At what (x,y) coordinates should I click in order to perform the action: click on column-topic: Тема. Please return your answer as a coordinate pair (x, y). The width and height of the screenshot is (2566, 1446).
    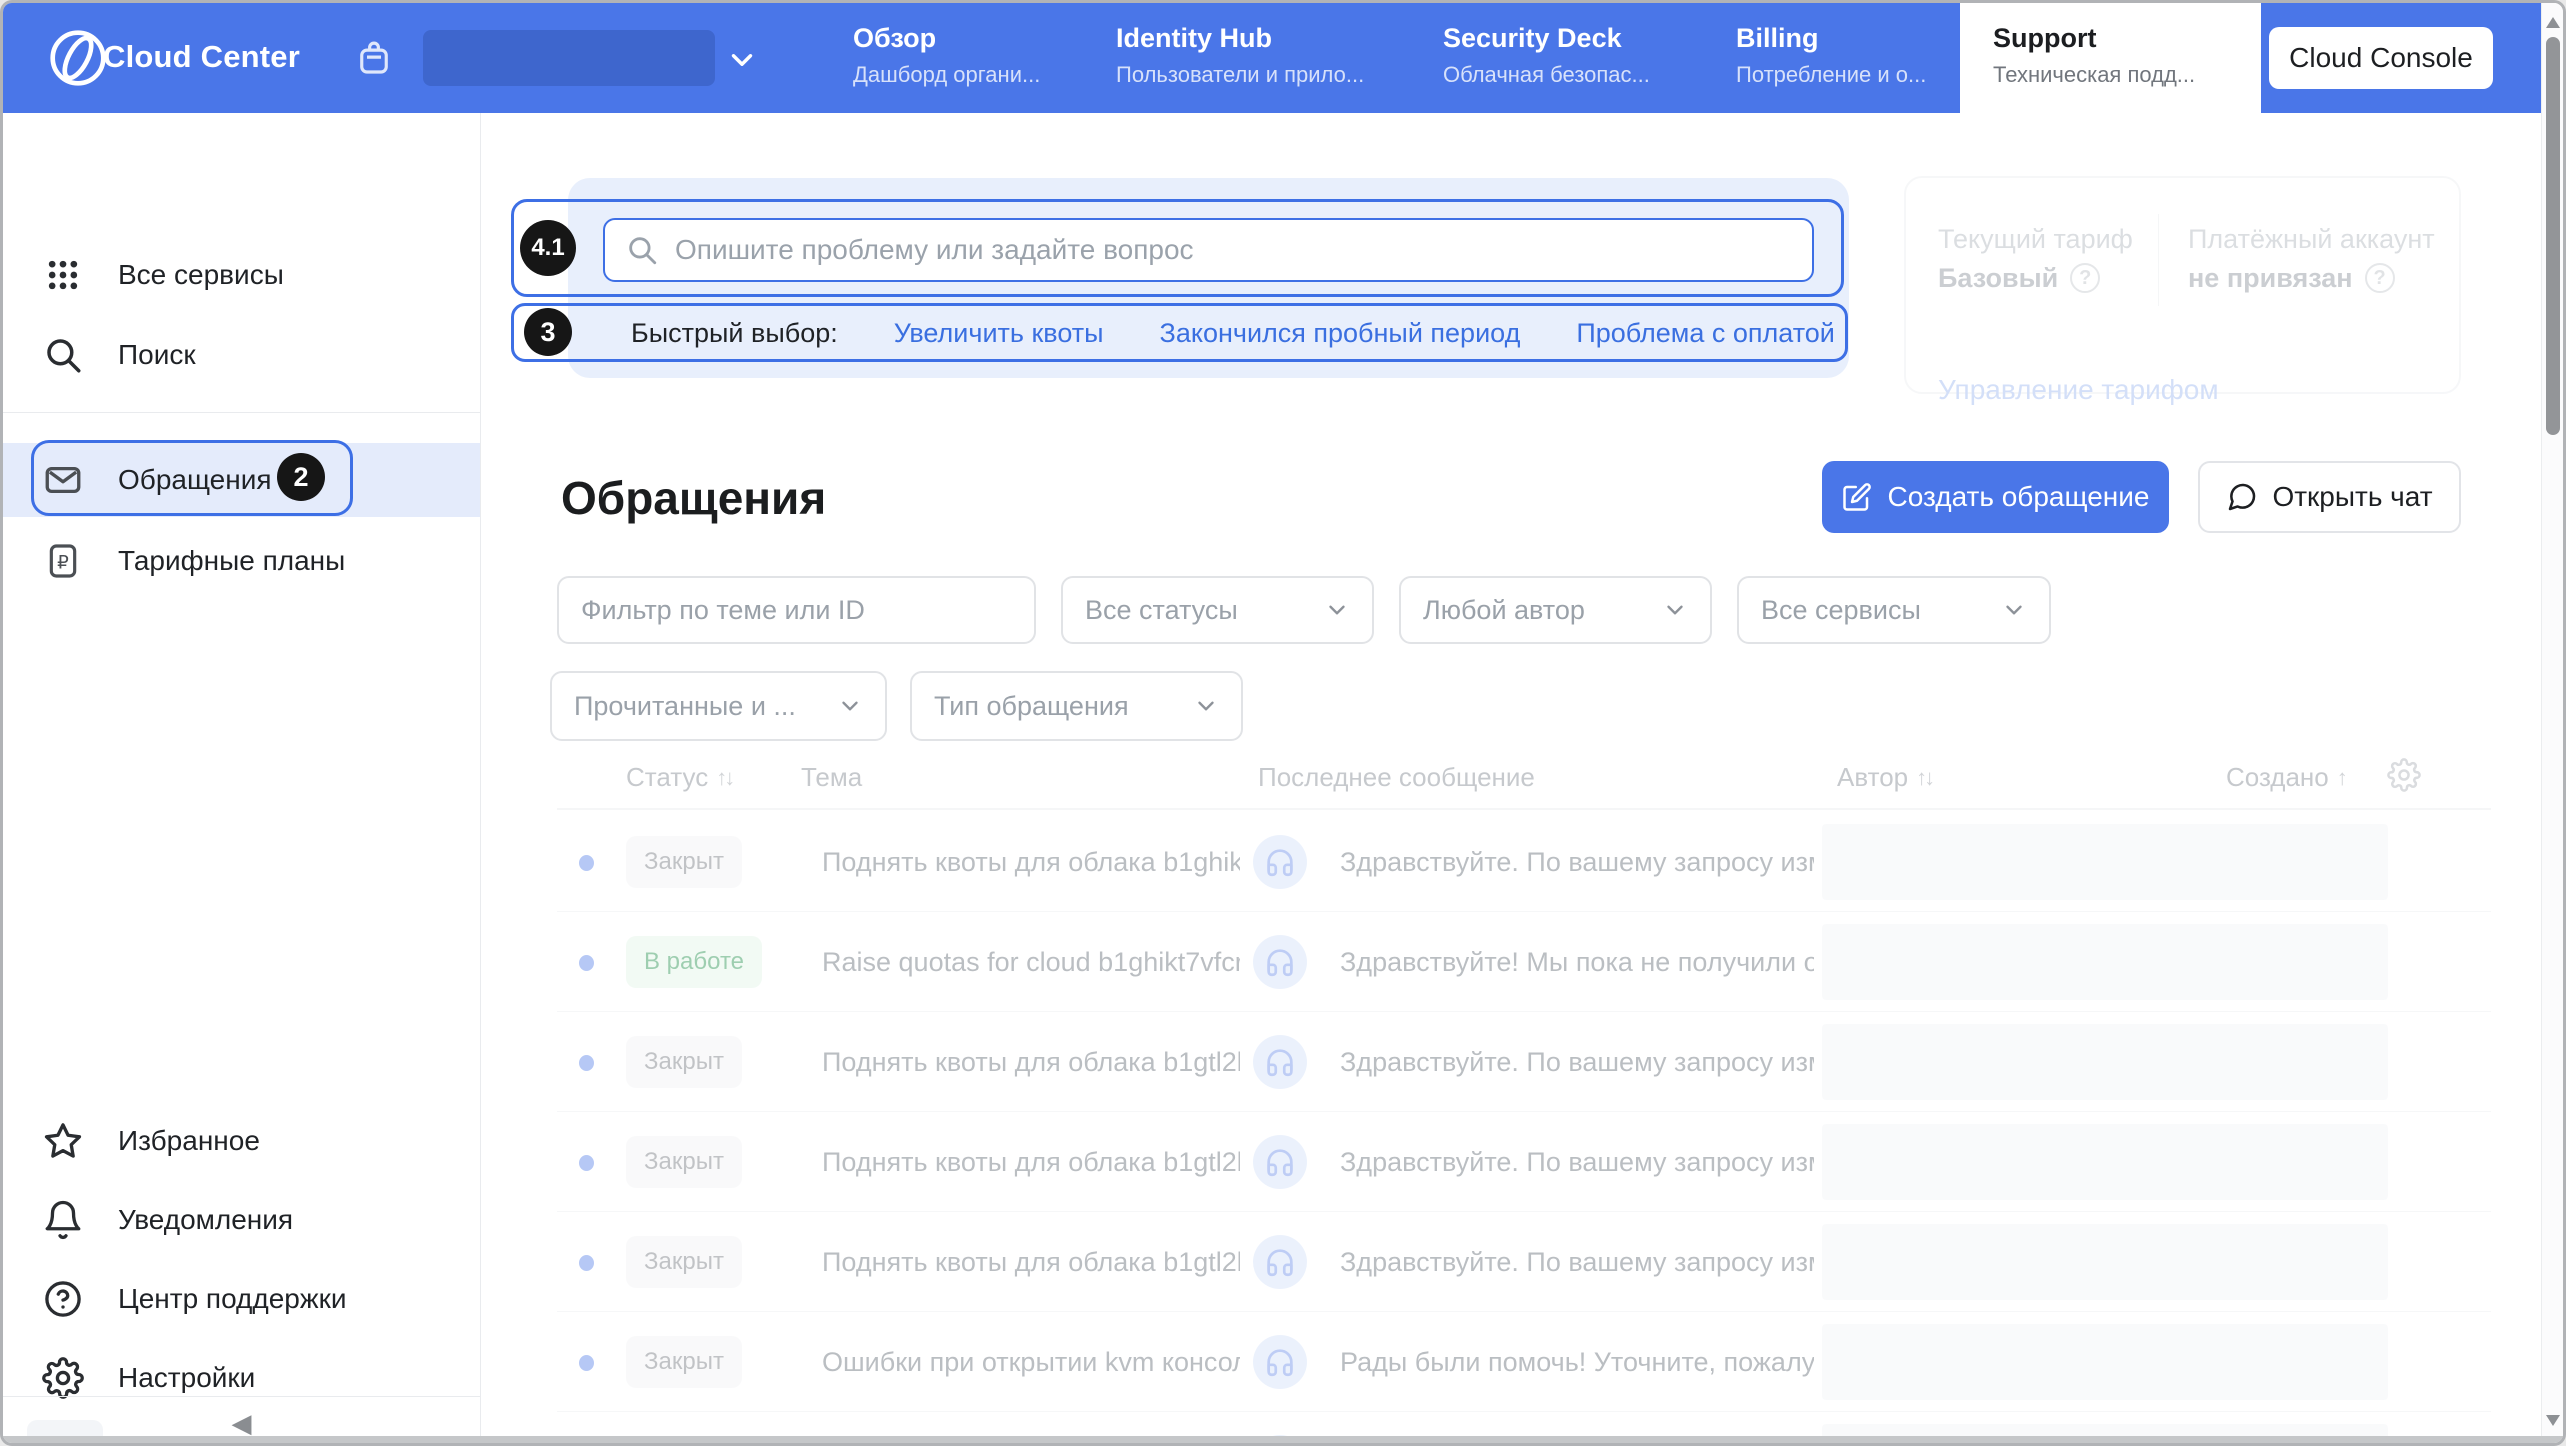
    Looking at the image, I should click on (831, 777).